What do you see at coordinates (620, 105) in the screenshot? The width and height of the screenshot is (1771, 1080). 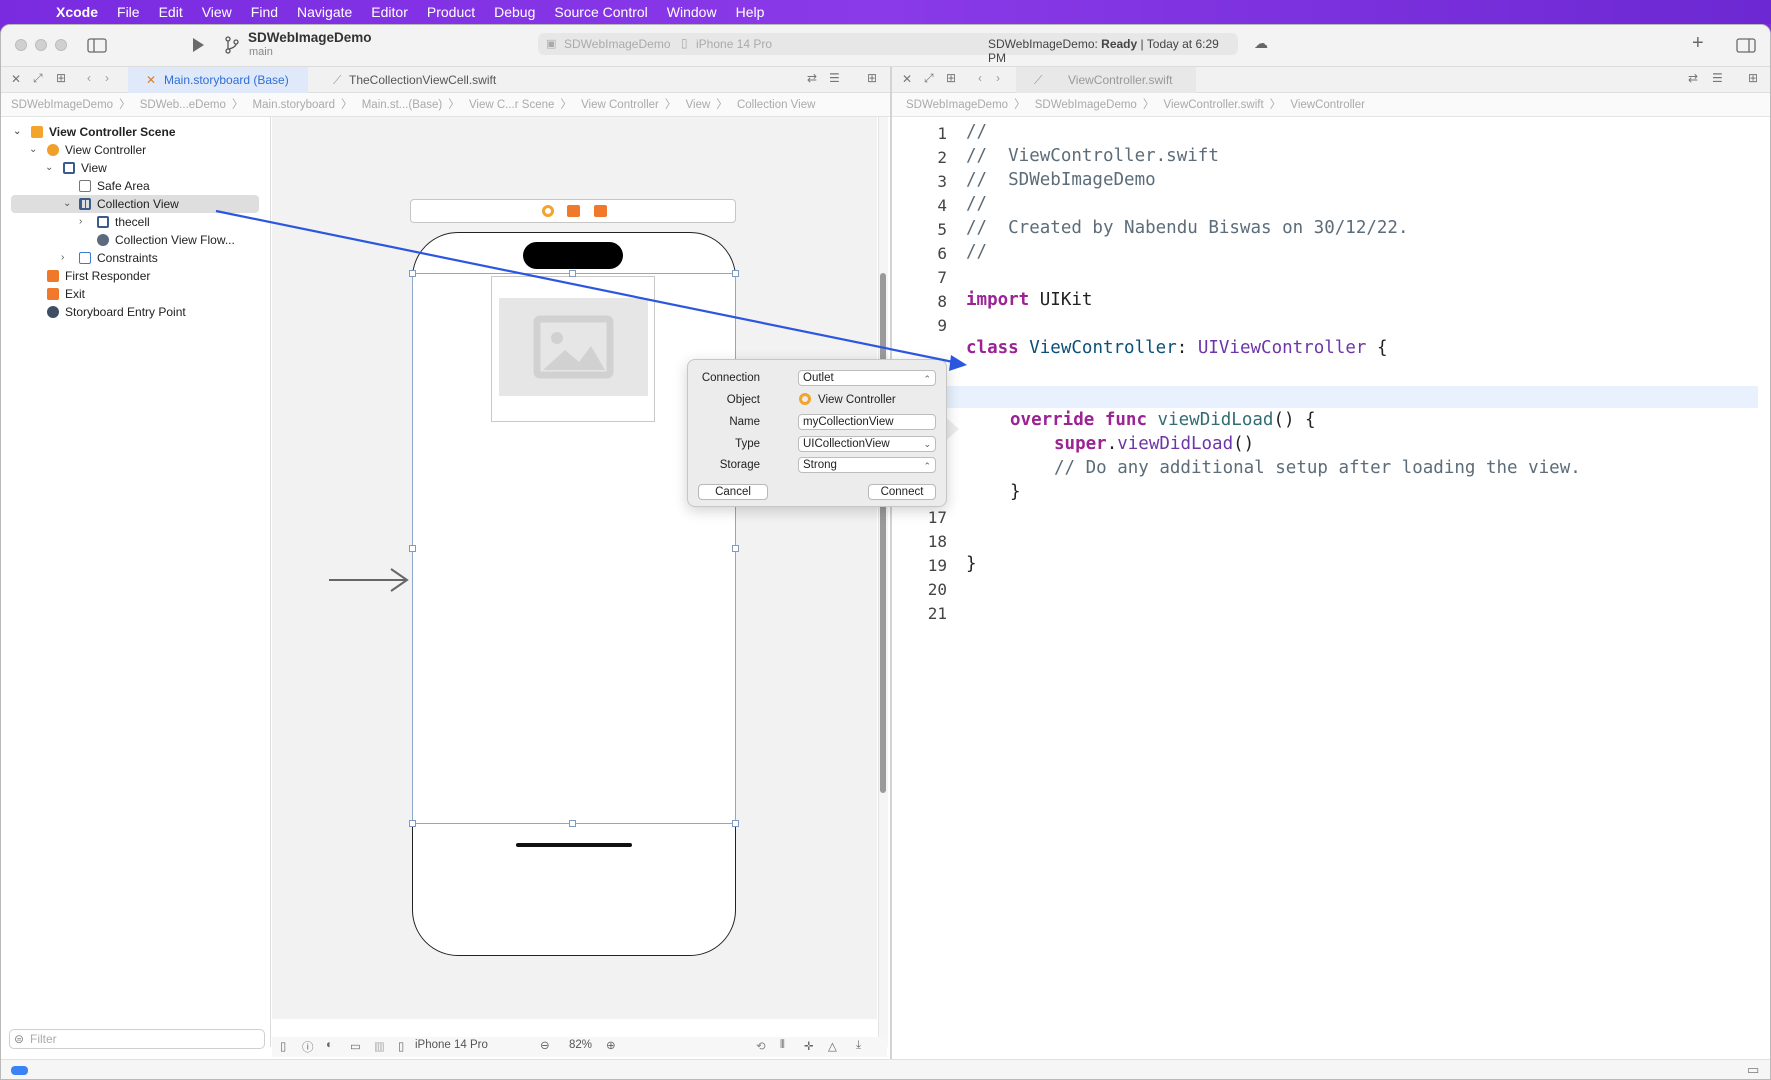 I see `jump-item: View Controller` at bounding box center [620, 105].